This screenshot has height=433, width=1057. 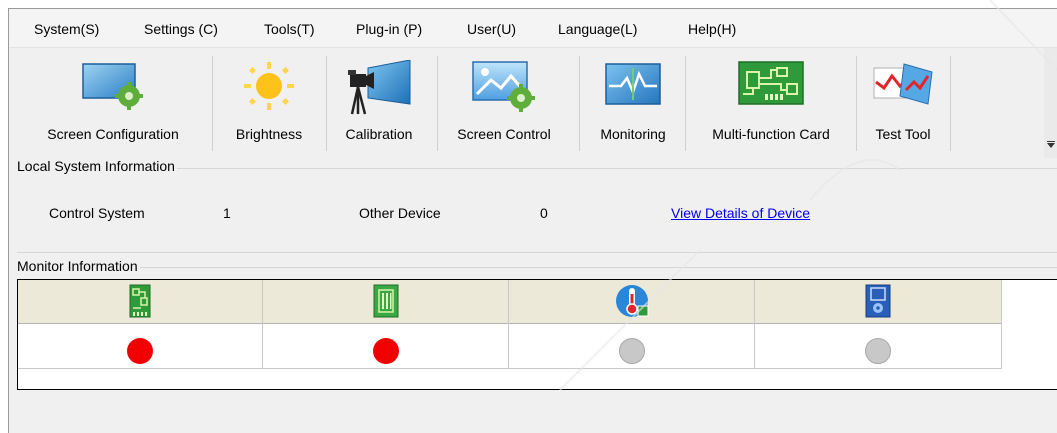 I want to click on toolbar-label: Monitoring, so click(x=633, y=134).